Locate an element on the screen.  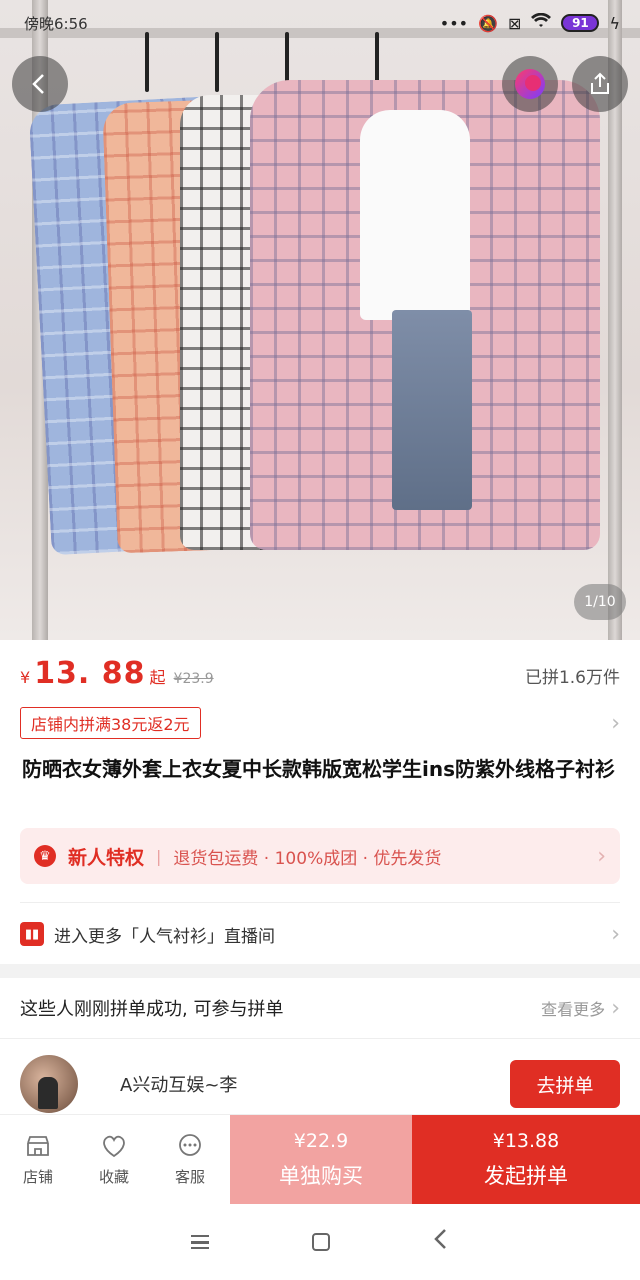
section-gap is located at coordinates (320, 971).